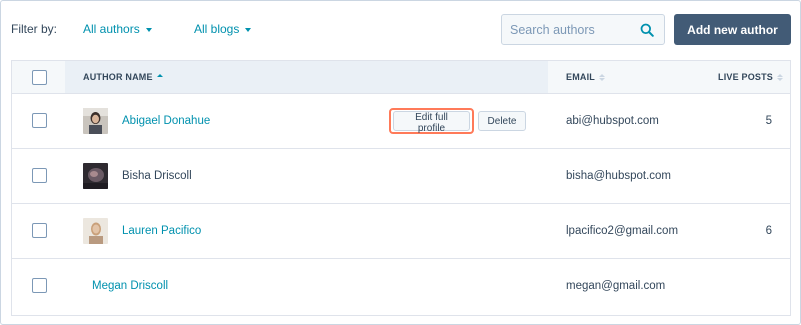  I want to click on live-posts-header: LIVE POSTS, so click(751, 77).